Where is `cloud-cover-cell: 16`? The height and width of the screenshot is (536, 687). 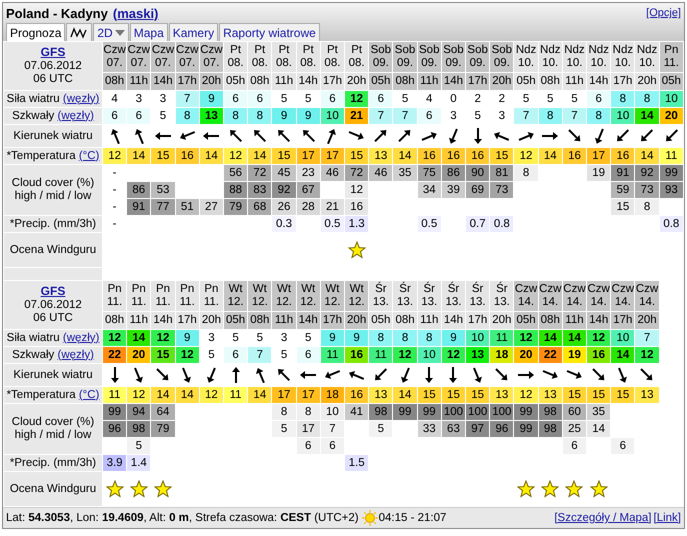 cloud-cover-cell: 16 is located at coordinates (356, 207).